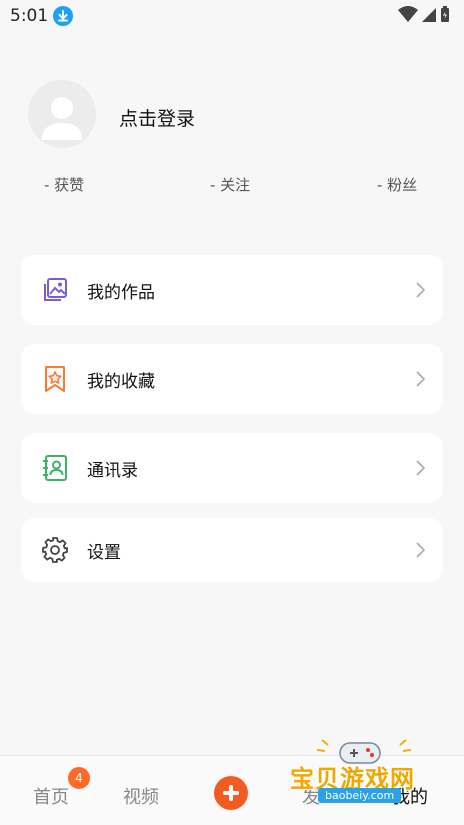 This screenshot has height=825, width=464. I want to click on nav-tab-video: 视频, so click(141, 796).